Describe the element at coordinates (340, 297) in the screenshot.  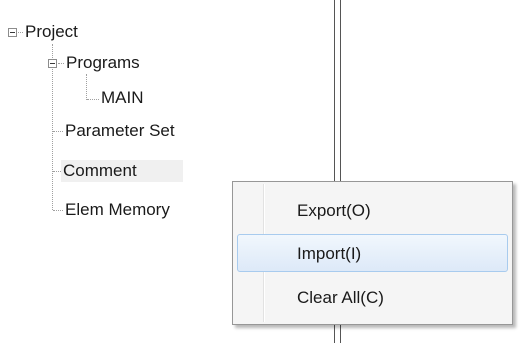
I see `menu-item-clear-all-label: Clear All(C)` at that location.